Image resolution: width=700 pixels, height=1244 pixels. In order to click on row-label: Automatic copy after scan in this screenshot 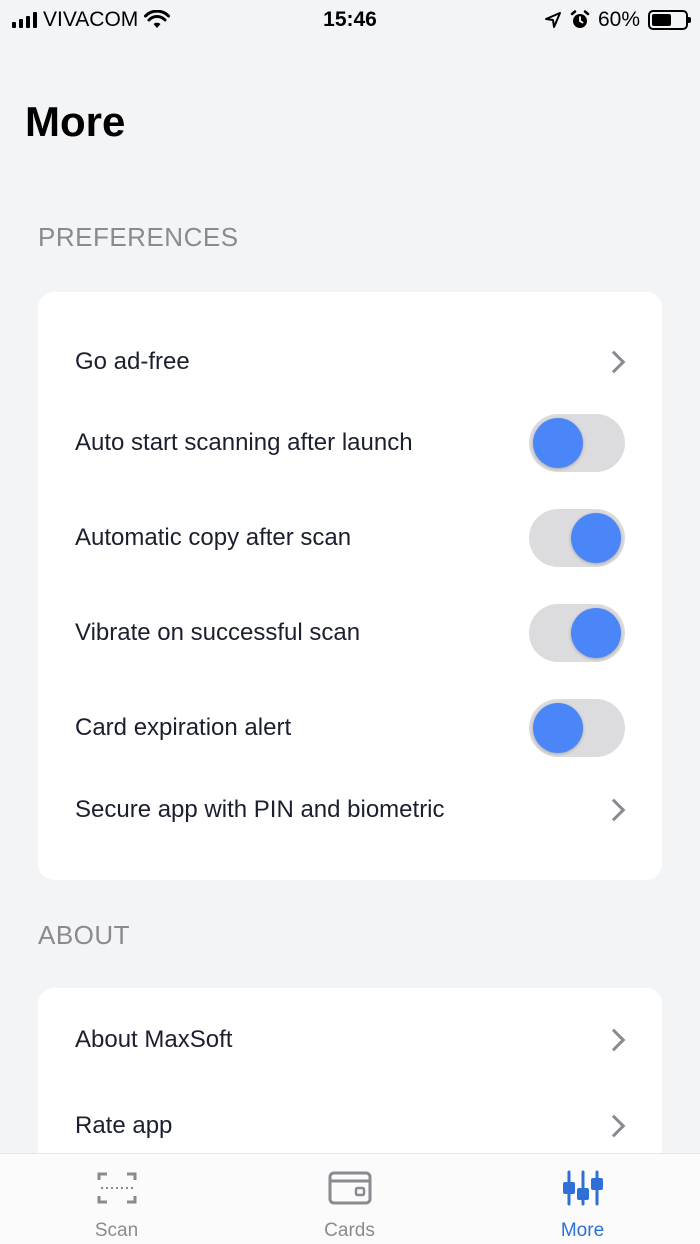, I will do `click(213, 537)`.